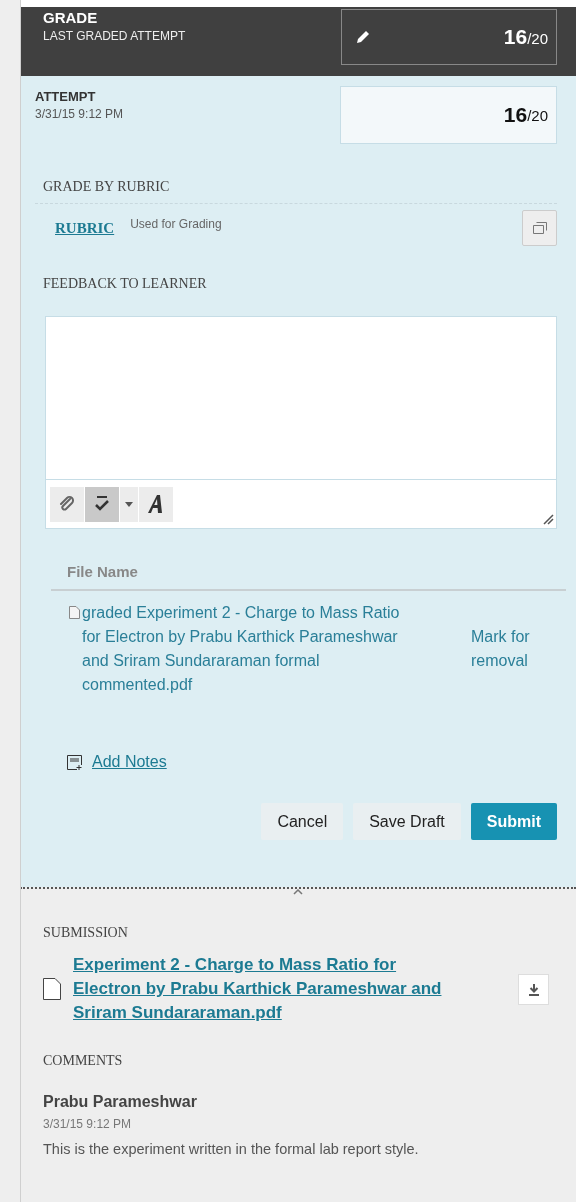 This screenshot has width=576, height=1202. I want to click on section-heading: GRADE BY RUBRIC, so click(296, 191).